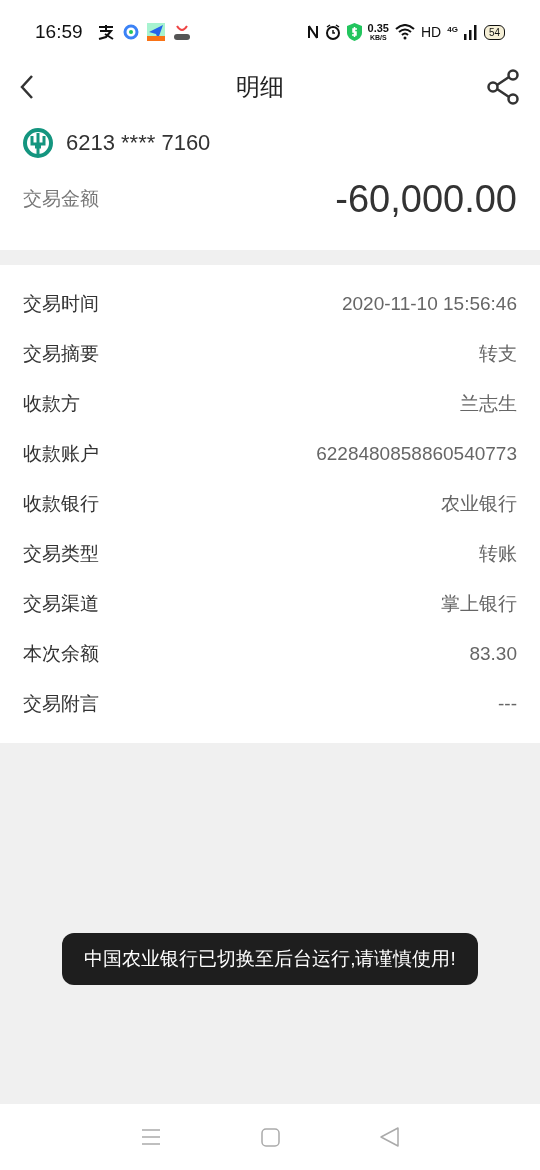  What do you see at coordinates (61, 199) in the screenshot?
I see `amount-label: 交易金额` at bounding box center [61, 199].